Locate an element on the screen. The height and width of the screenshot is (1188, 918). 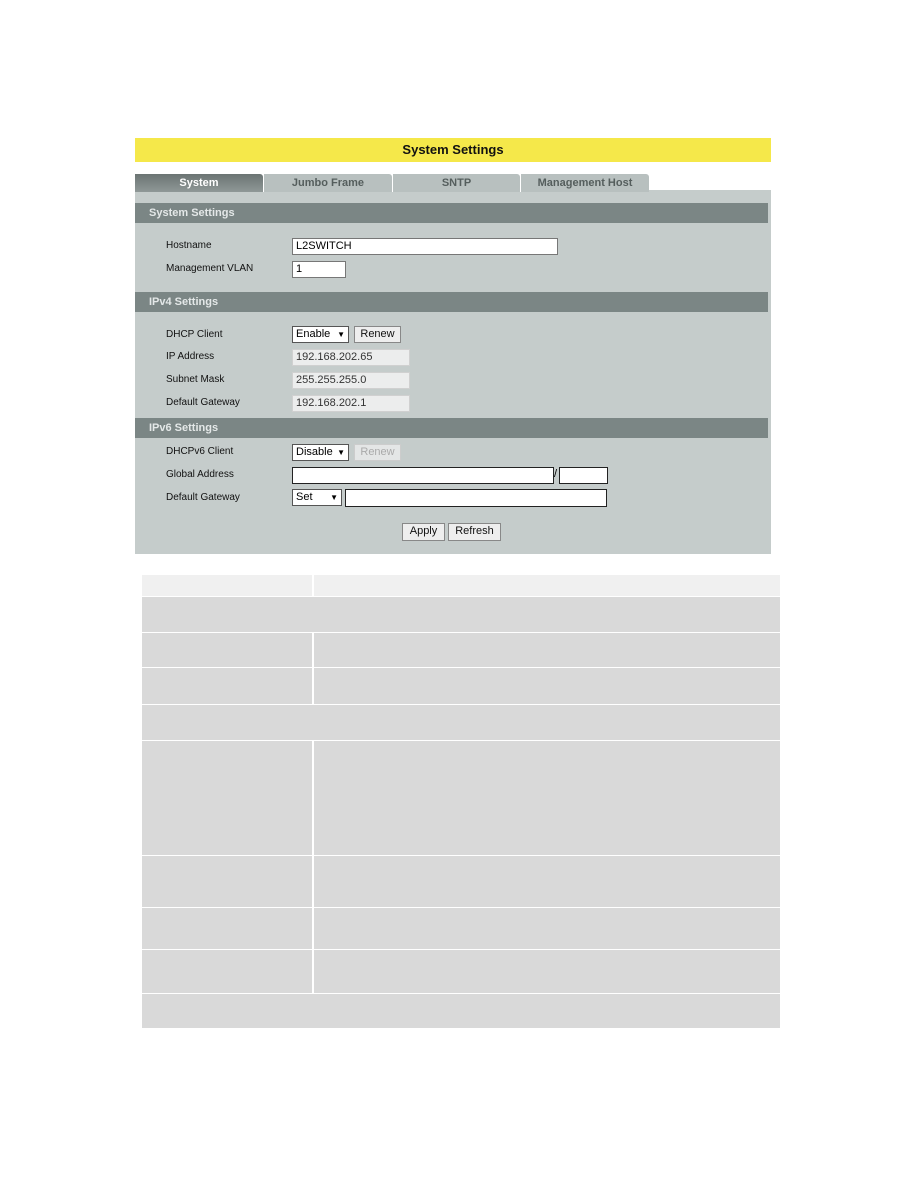
management-vlan-input: 1 is located at coordinates (319, 269).